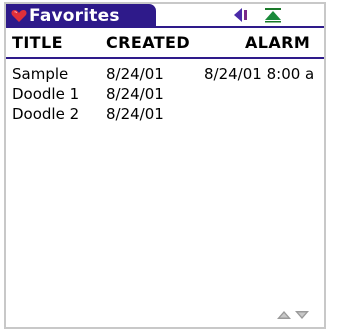 This screenshot has height=333, width=343. What do you see at coordinates (284, 315) in the screenshot?
I see `scroll-up-icon` at bounding box center [284, 315].